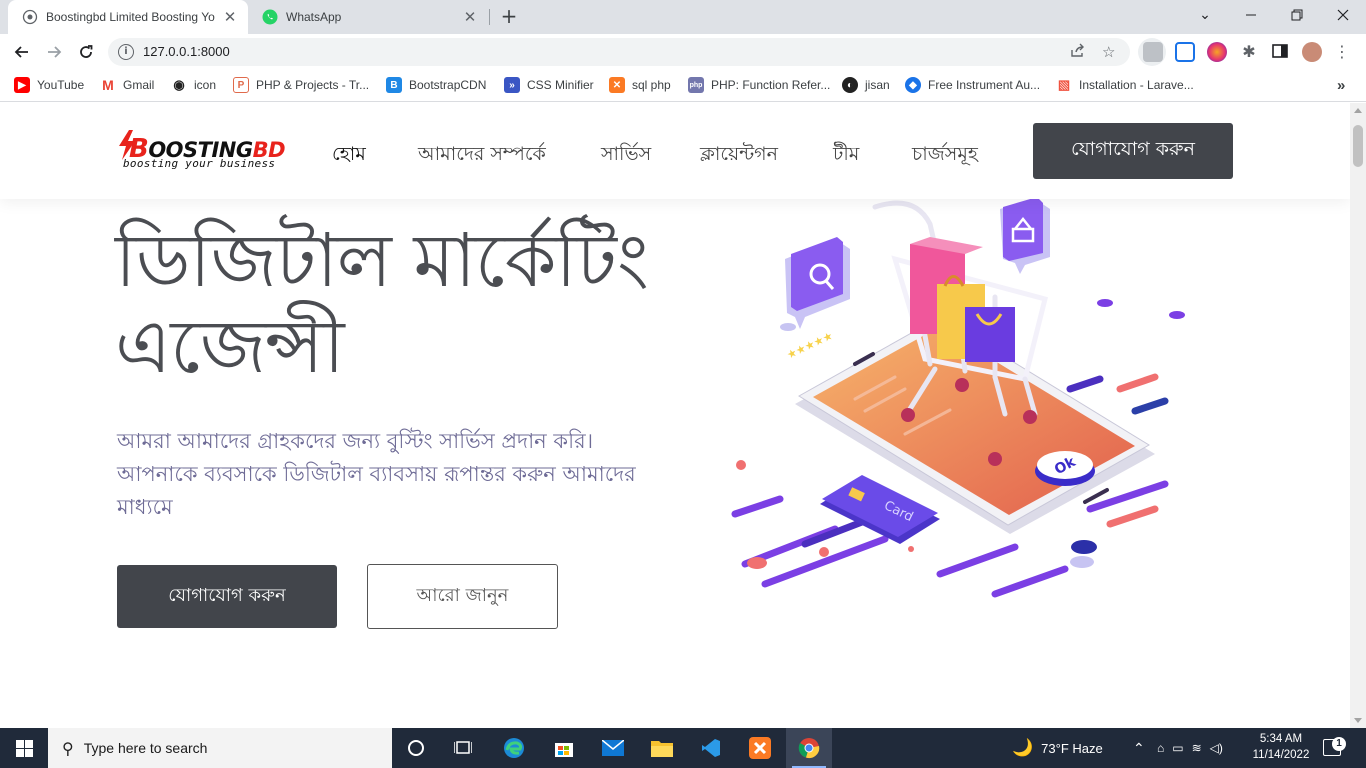  Describe the element at coordinates (1161, 748) in the screenshot. I see `network-icon: ⌂` at that location.